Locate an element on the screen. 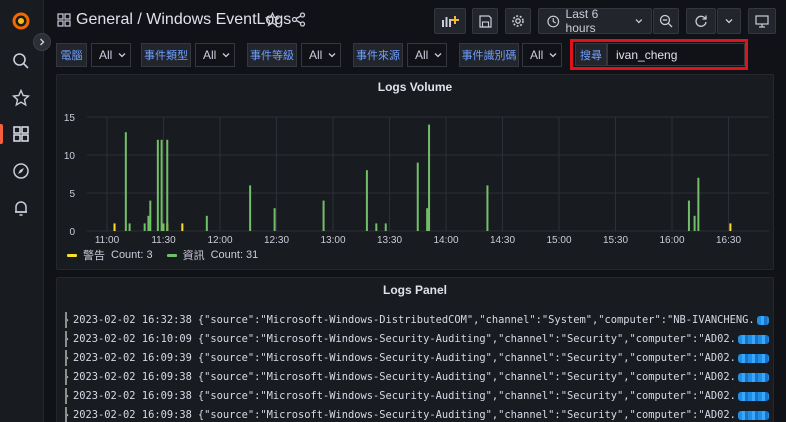 This screenshot has width=786, height=422. refresh-button is located at coordinates (701, 21).